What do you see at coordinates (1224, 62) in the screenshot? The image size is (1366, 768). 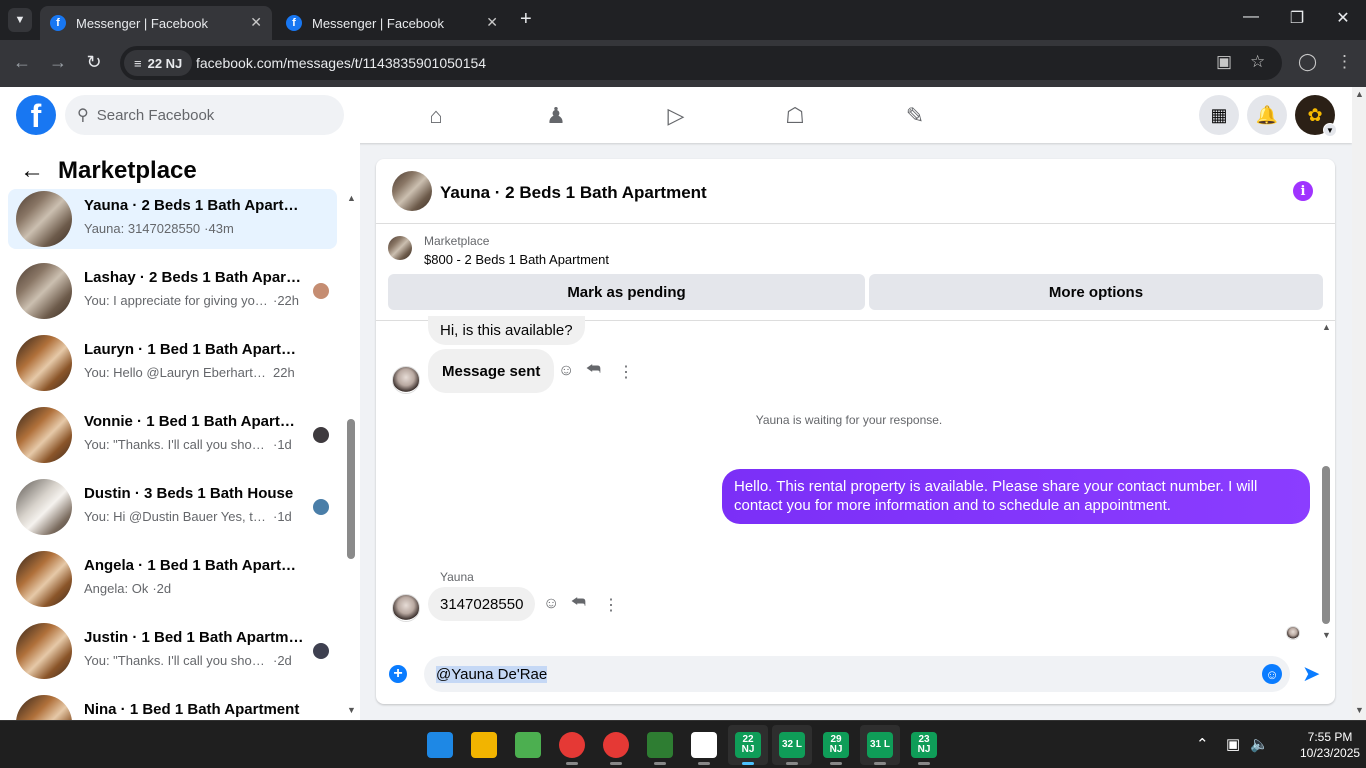 I see `install-app-icon: ▣` at bounding box center [1224, 62].